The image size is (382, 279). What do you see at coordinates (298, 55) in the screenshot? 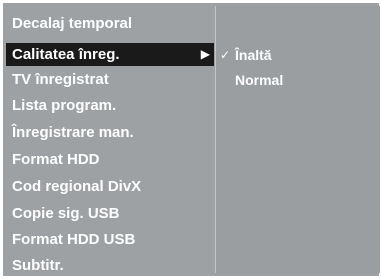
I see `submenu-option-inalta: ✓ Înaltă` at bounding box center [298, 55].